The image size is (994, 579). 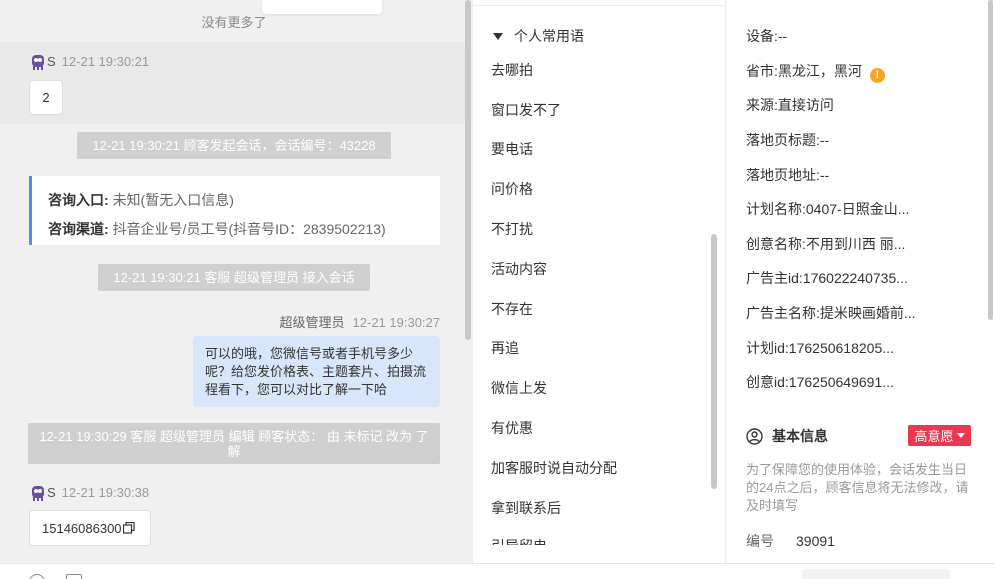 What do you see at coordinates (526, 508) in the screenshot?
I see `phrase-item: 拿到联系后` at bounding box center [526, 508].